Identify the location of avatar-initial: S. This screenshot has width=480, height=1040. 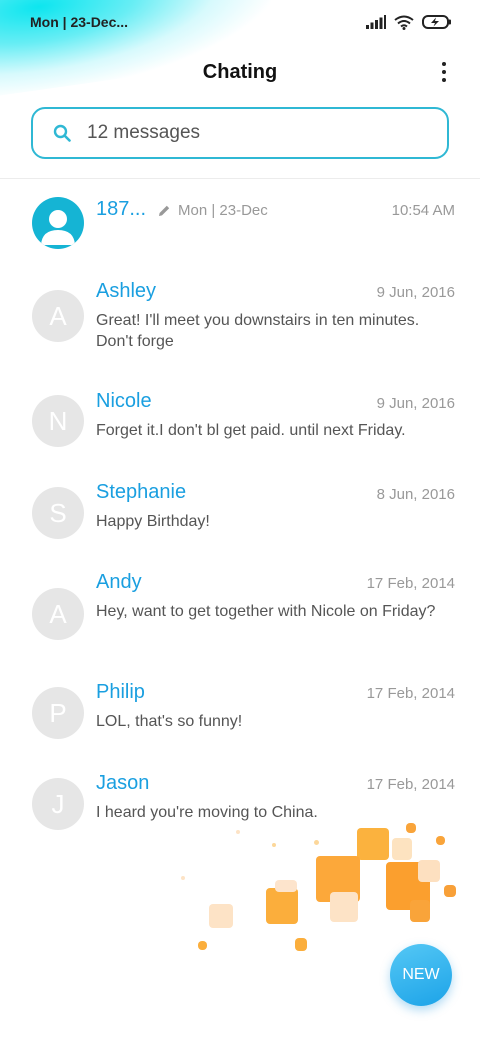
(58, 512).